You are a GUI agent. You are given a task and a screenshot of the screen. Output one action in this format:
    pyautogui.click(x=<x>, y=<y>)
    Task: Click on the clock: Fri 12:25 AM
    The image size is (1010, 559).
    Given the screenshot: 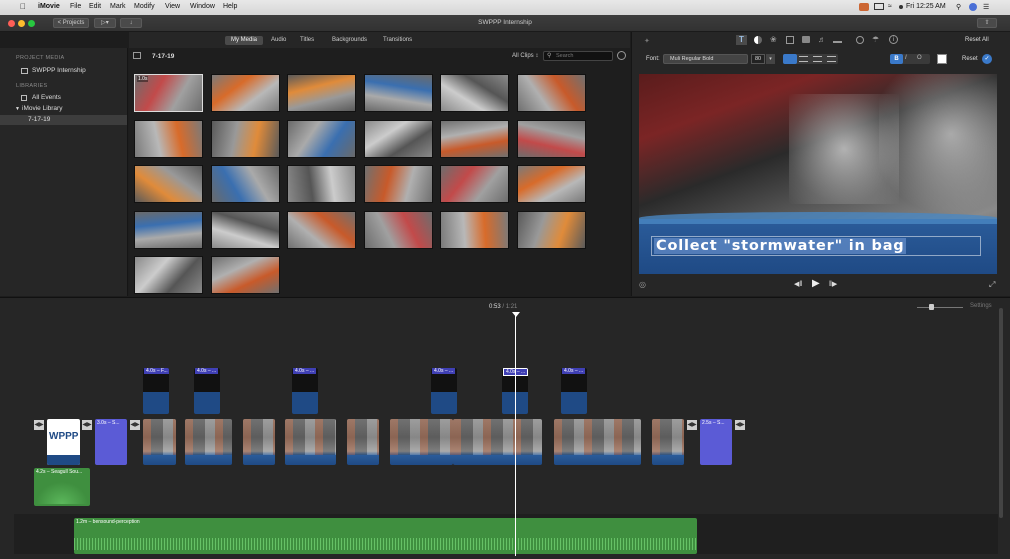 What is the action you would take?
    pyautogui.click(x=926, y=6)
    